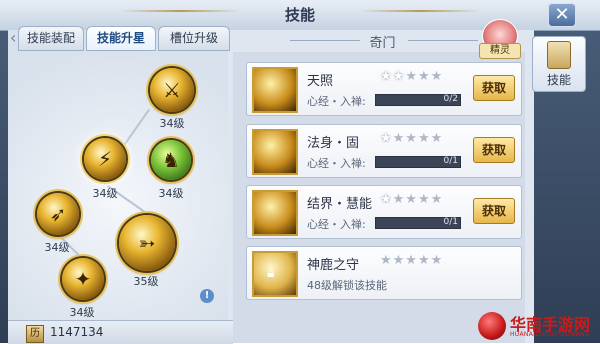 The width and height of the screenshot is (600, 344). I want to click on watermark-logo, so click(492, 326).